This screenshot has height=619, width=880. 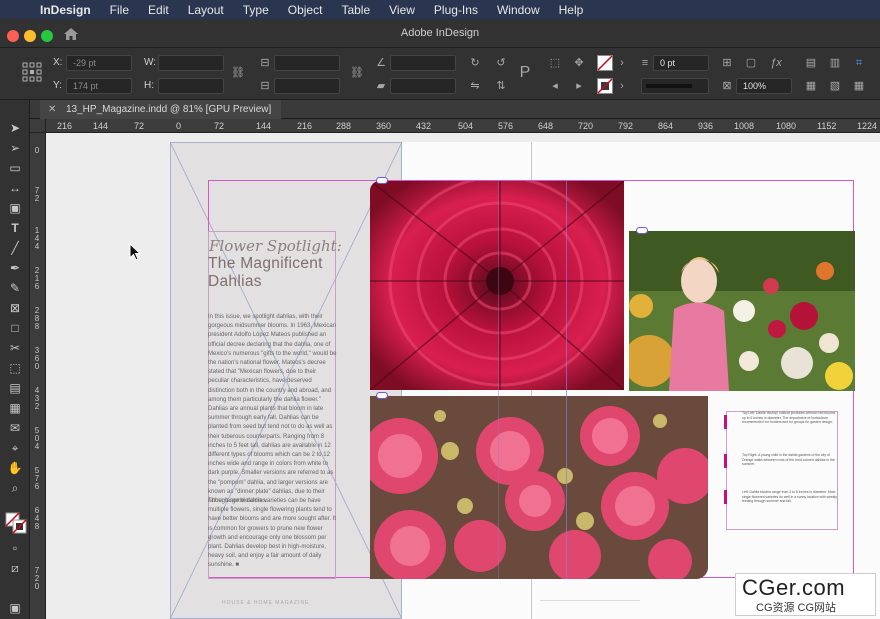 What do you see at coordinates (15, 448) in the screenshot?
I see `eyedropper-tool-icon: ⌖` at bounding box center [15, 448].